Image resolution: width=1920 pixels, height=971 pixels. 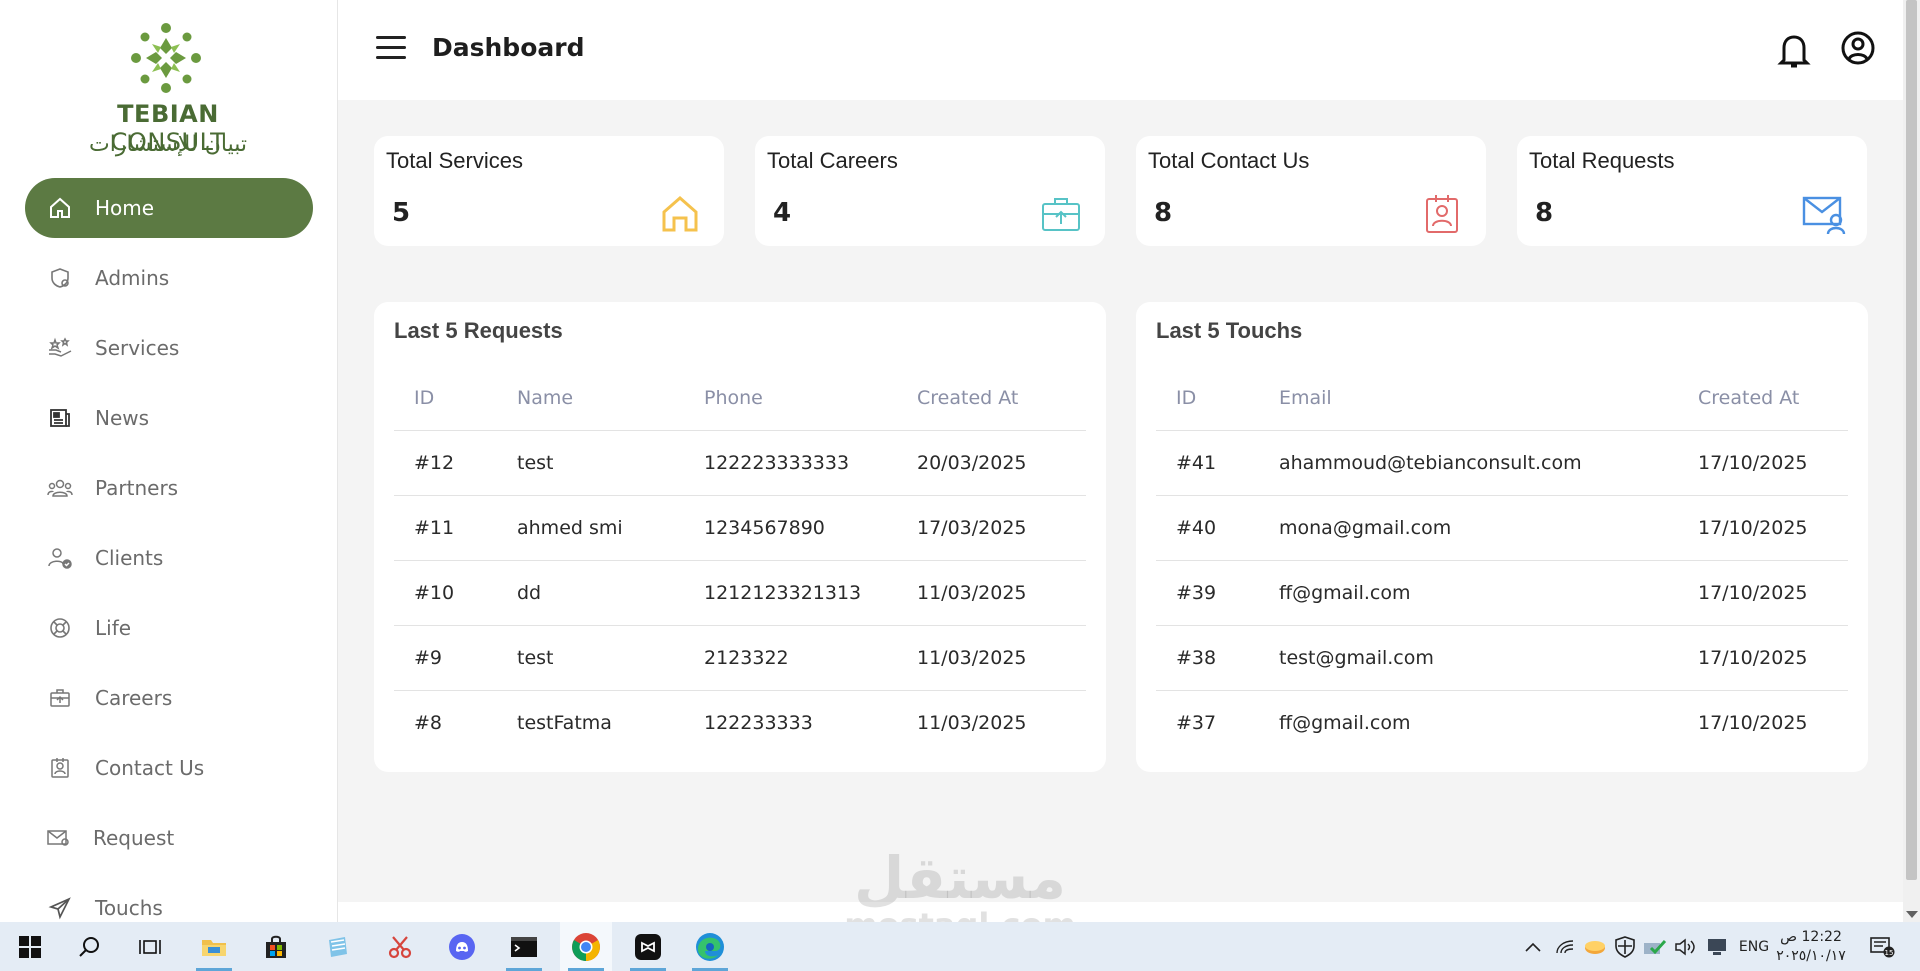 What do you see at coordinates (740, 593) in the screenshot?
I see `table-row: #10 dd 1212123321313 11/03/2025` at bounding box center [740, 593].